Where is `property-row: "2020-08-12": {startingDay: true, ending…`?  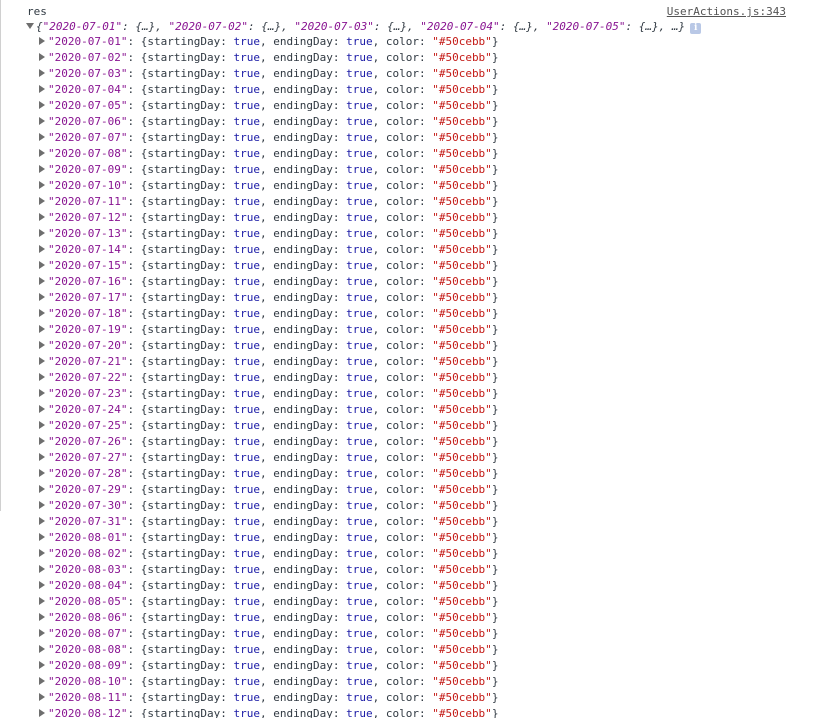
property-row: "2020-08-12": {startingDay: true, ending… is located at coordinates (268, 712).